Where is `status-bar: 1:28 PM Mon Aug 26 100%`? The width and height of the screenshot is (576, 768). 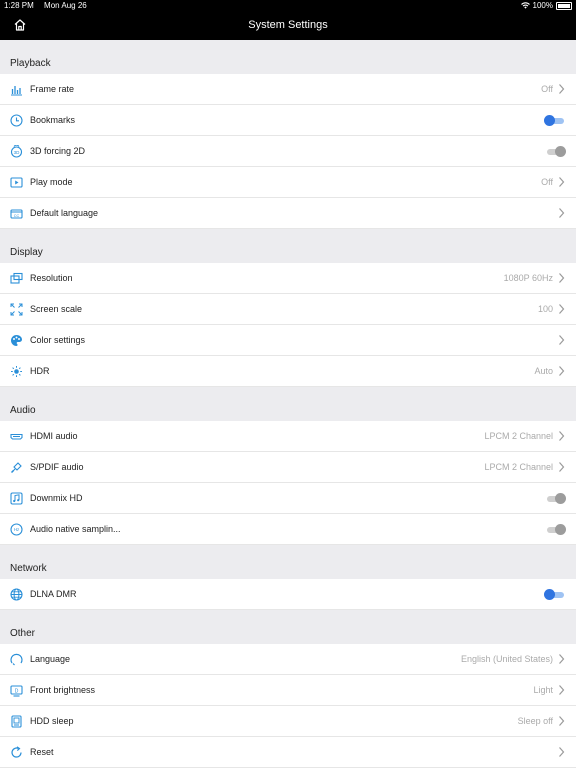
status-bar: 1:28 PM Mon Aug 26 100% is located at coordinates (288, 5).